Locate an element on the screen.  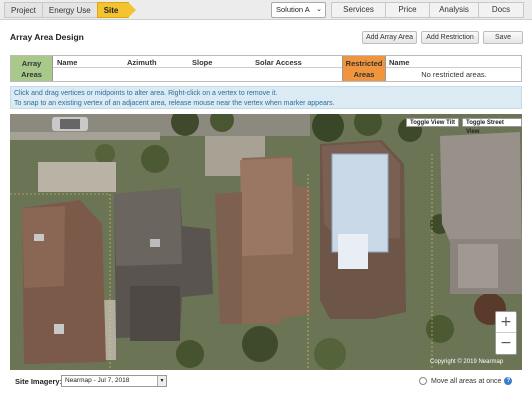
add-restriction-button: Add Restriction is located at coordinates (450, 37).